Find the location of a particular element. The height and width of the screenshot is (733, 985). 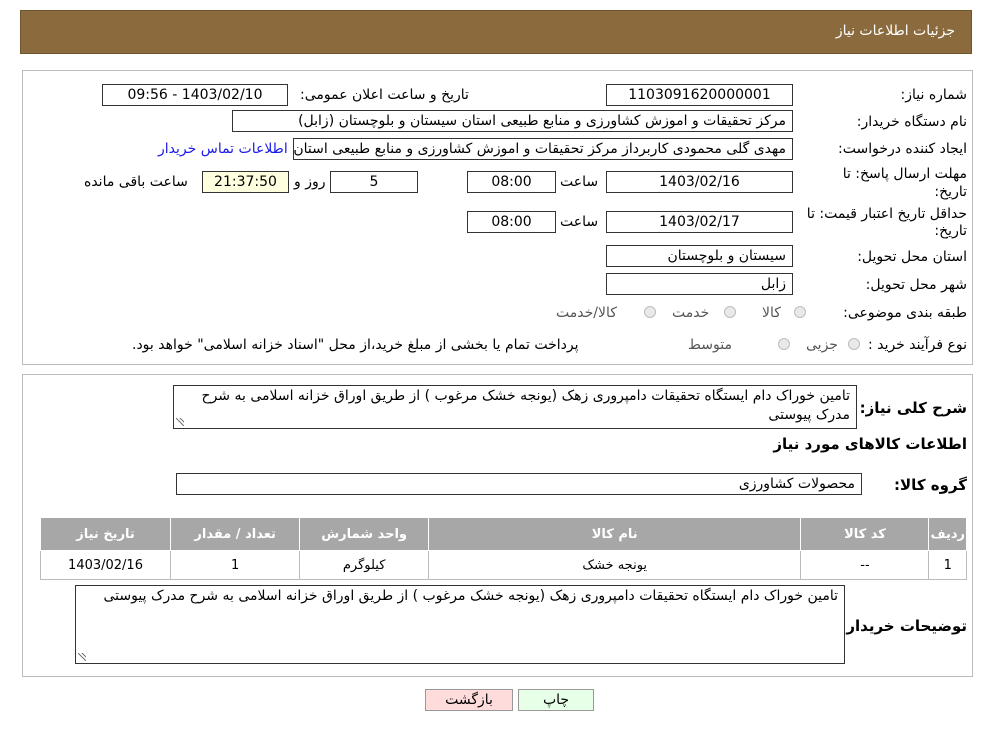

category-goods-service-radio is located at coordinates (650, 312).